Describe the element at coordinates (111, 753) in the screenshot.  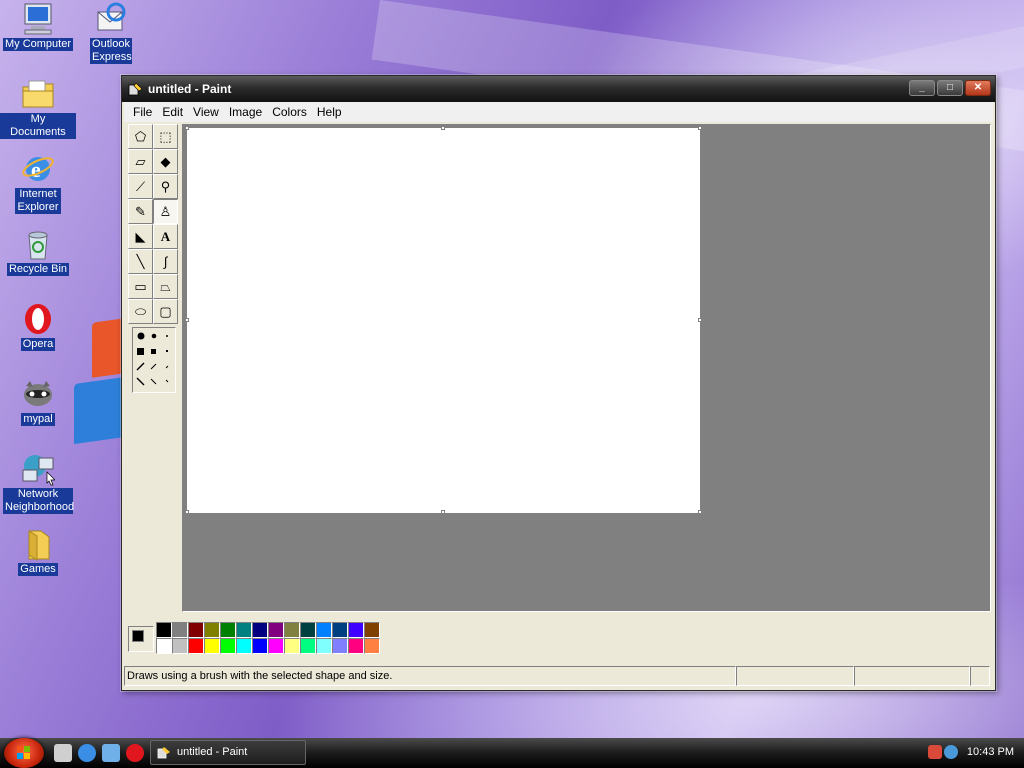
I see `outlook-express-icon` at that location.